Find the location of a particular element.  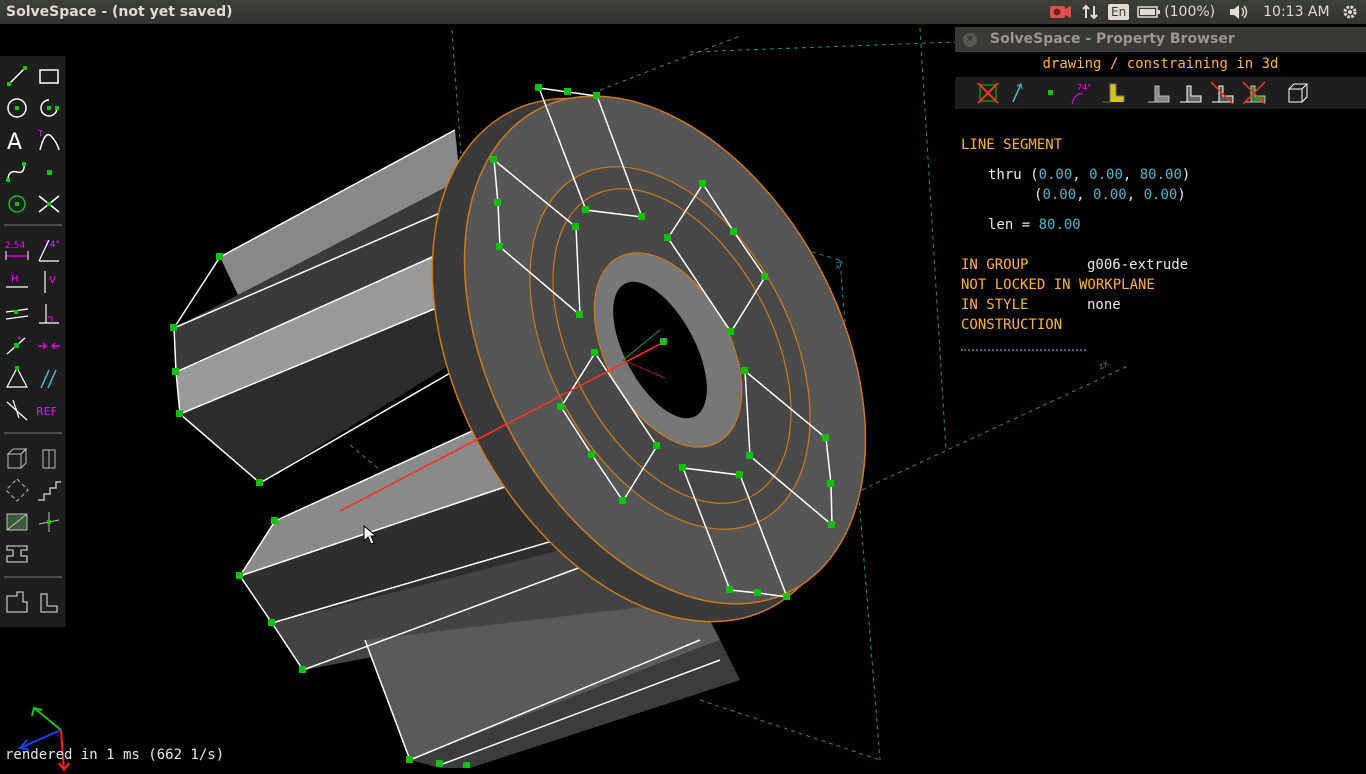

point-on-icon: • is located at coordinates (17, 346).